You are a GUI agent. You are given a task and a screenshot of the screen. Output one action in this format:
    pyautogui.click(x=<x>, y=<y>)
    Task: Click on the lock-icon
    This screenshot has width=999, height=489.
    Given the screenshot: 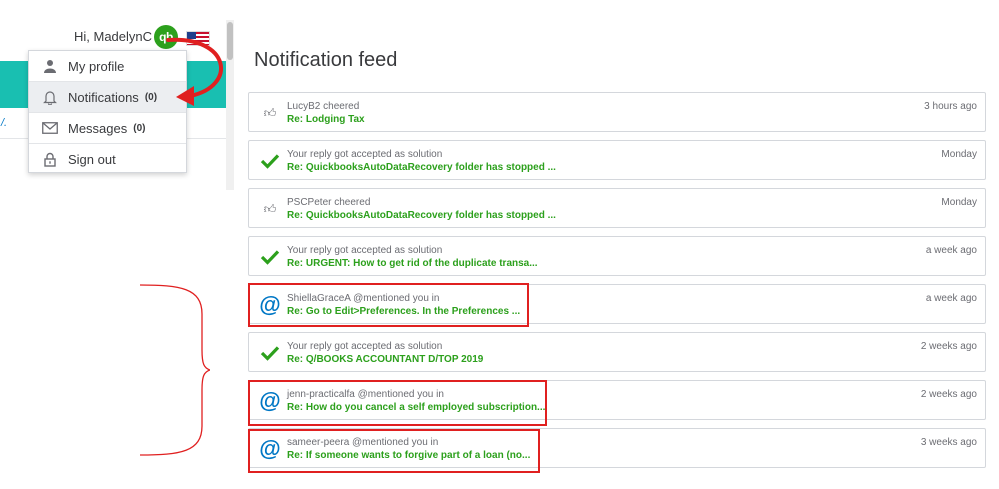 What is the action you would take?
    pyautogui.click(x=50, y=159)
    